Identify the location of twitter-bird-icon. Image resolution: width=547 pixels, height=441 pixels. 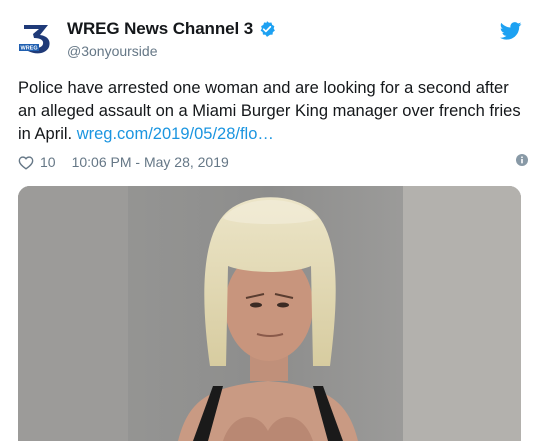
(511, 31).